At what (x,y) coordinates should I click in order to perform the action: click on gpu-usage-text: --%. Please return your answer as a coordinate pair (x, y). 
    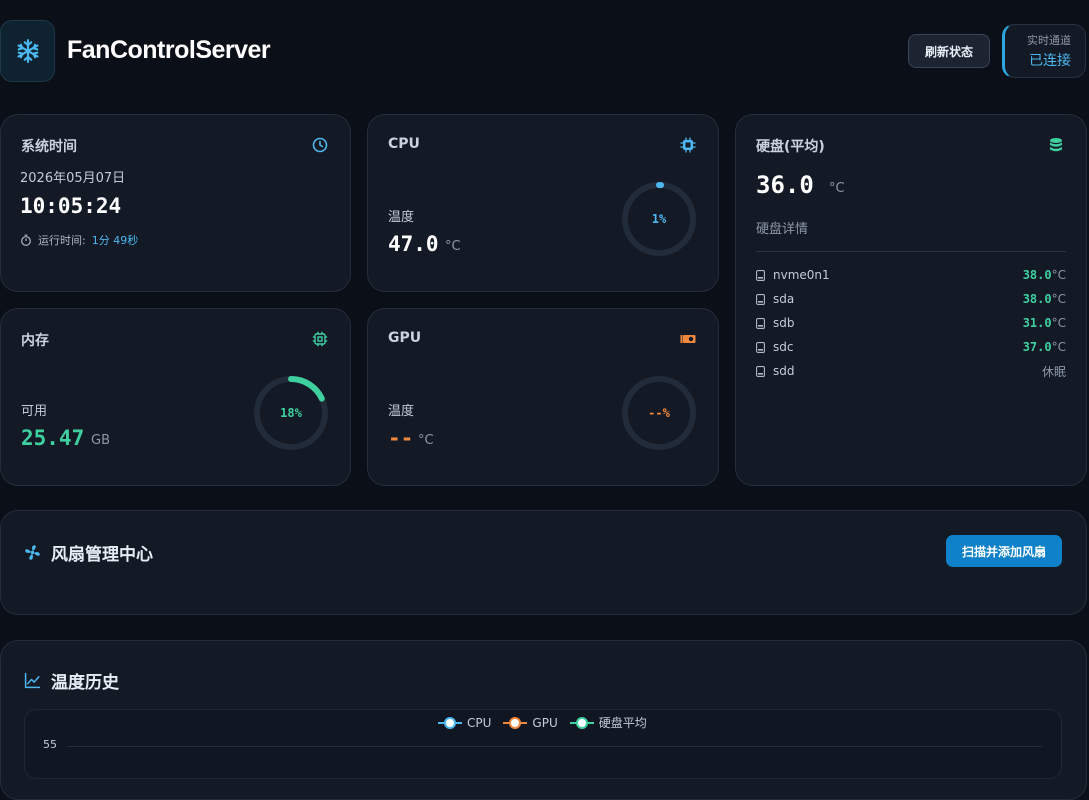
    Looking at the image, I should click on (659, 413).